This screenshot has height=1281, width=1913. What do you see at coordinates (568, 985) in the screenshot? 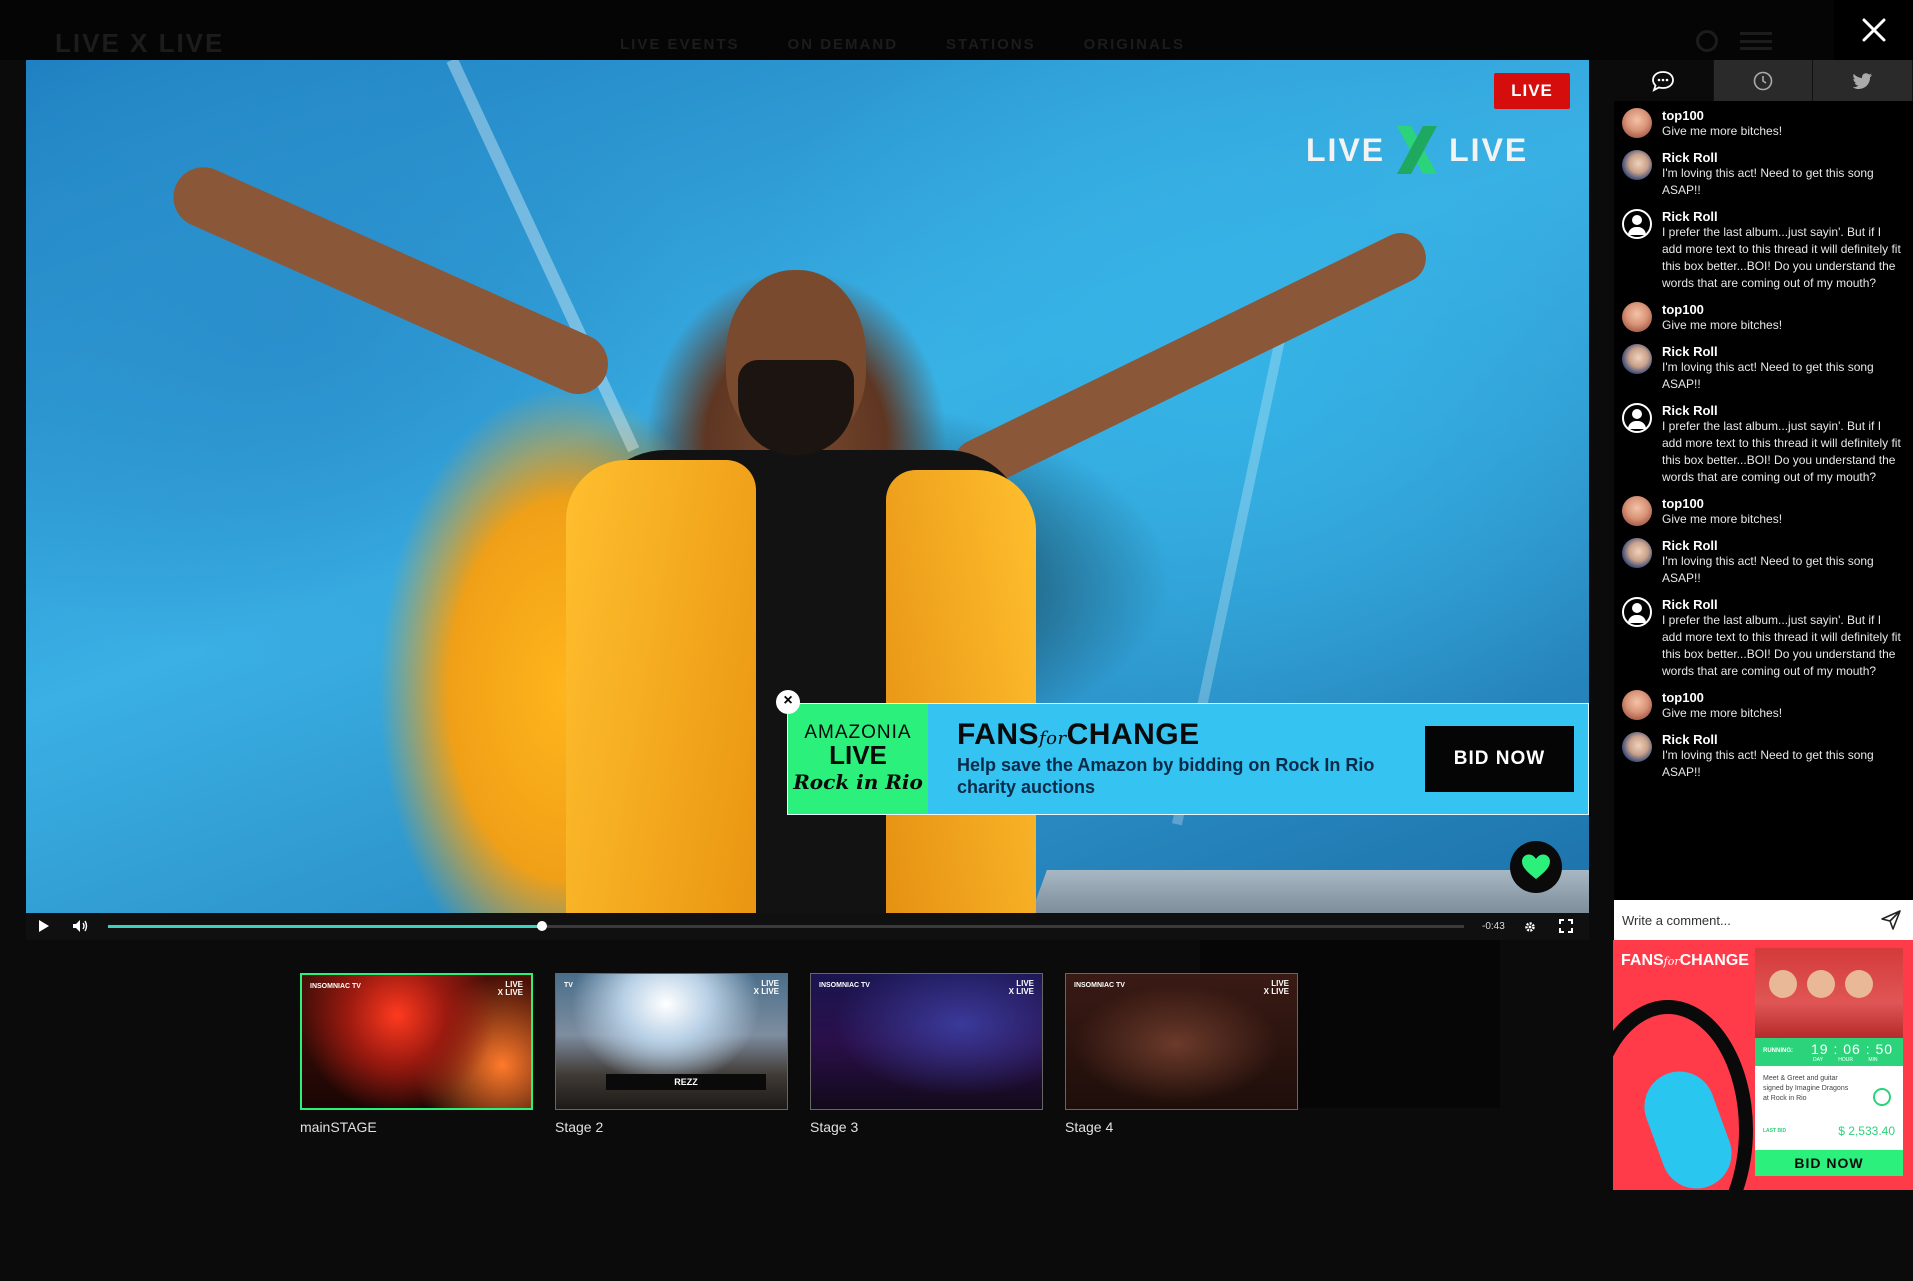
I see `thumbnail-badge: TV` at bounding box center [568, 985].